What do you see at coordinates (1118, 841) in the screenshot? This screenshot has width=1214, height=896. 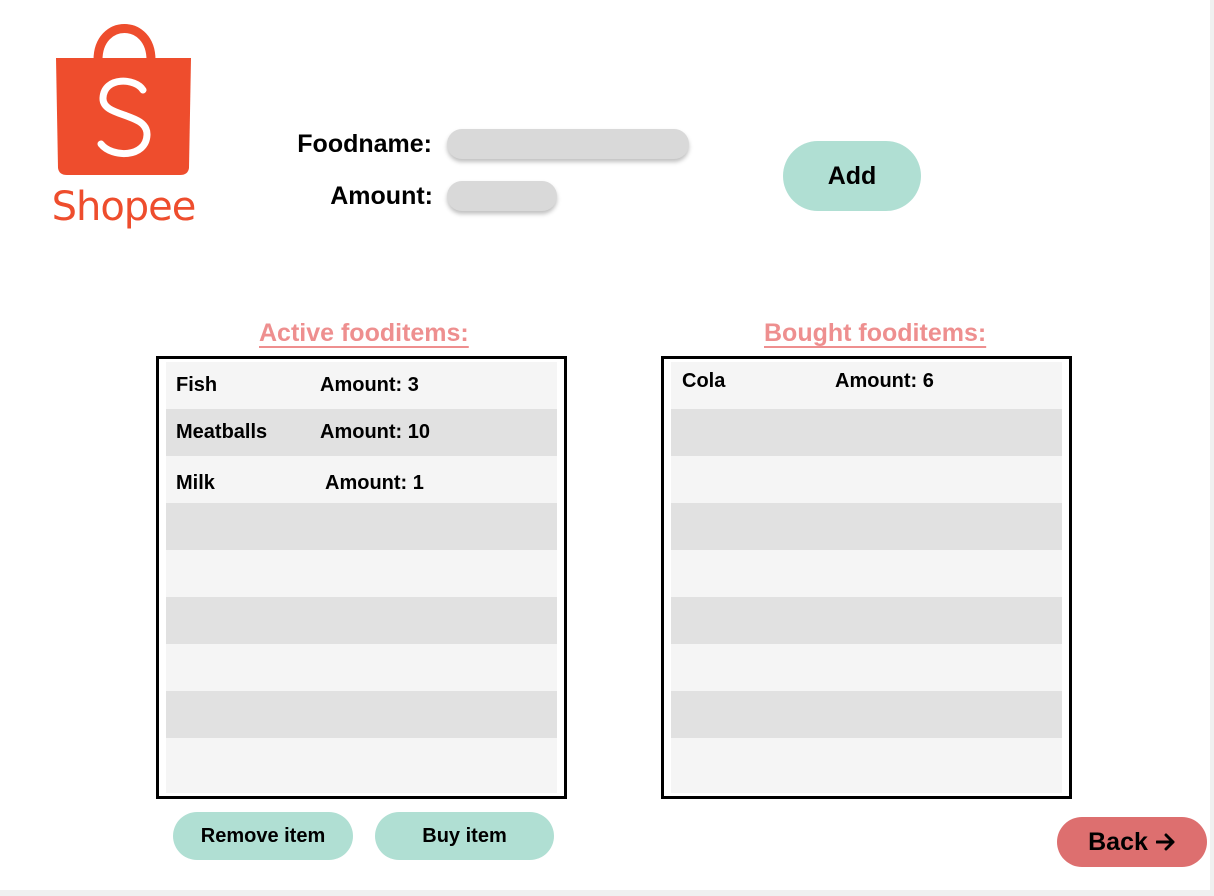 I see `back-button-label: Back` at bounding box center [1118, 841].